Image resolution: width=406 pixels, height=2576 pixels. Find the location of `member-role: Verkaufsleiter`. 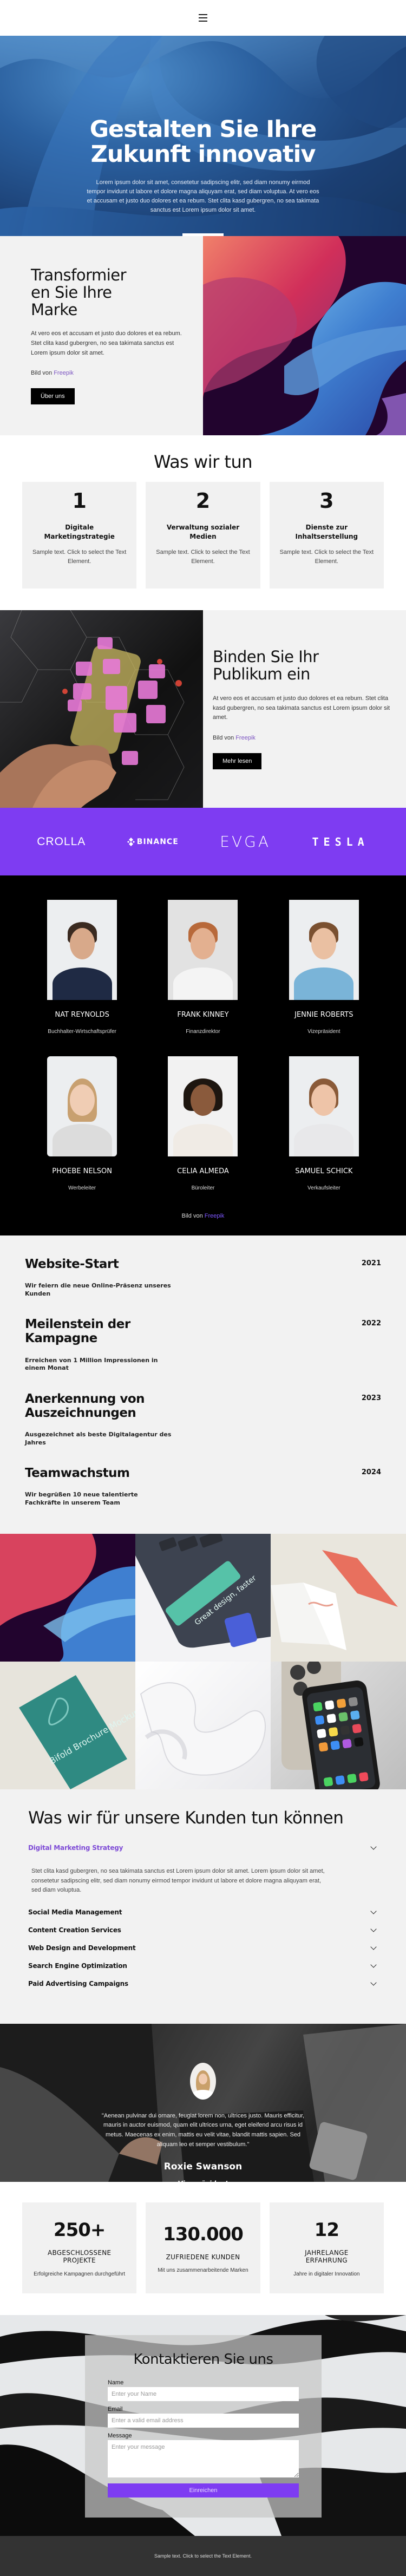

member-role: Verkaufsleiter is located at coordinates (323, 1188).